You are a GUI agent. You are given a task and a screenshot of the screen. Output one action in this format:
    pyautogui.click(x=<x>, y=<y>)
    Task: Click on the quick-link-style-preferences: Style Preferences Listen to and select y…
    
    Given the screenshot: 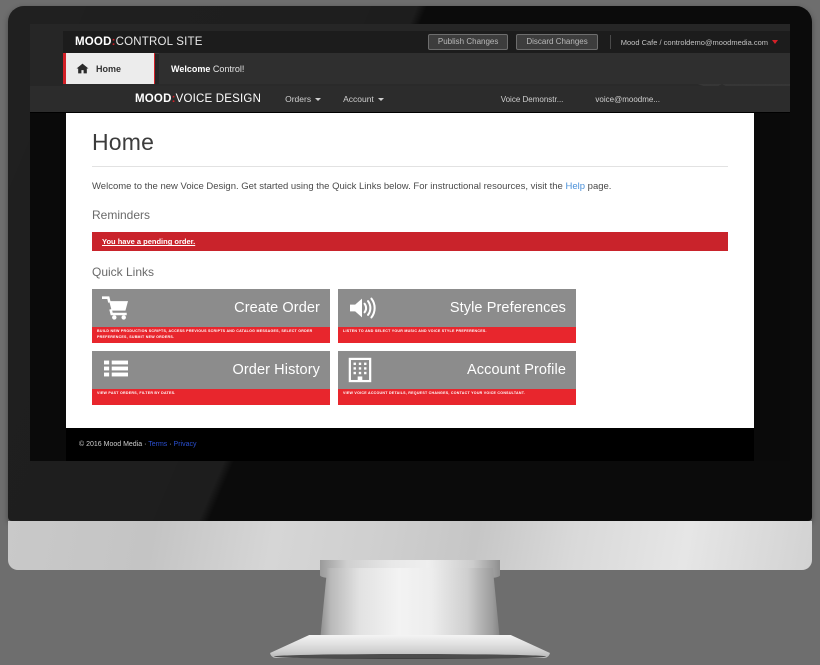 What is the action you would take?
    pyautogui.click(x=457, y=316)
    